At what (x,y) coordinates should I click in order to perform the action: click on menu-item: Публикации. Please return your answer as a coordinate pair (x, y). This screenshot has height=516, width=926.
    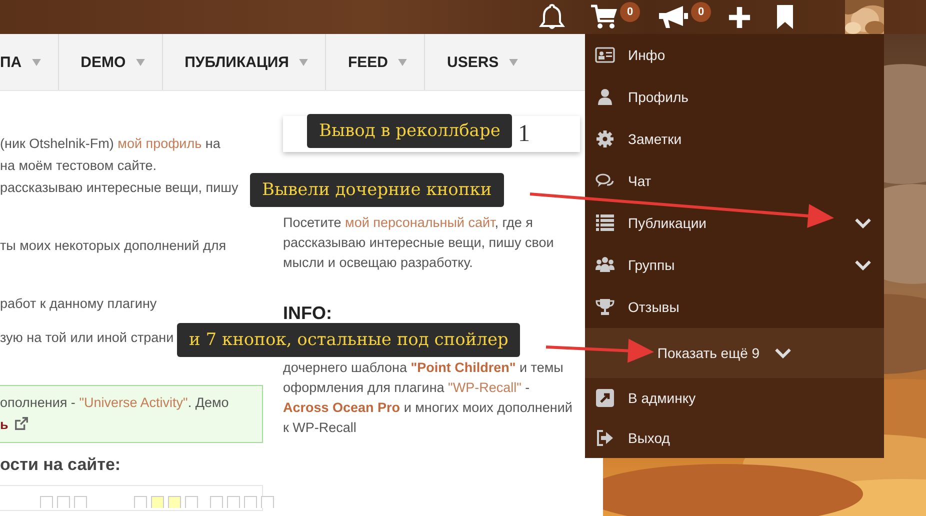
    Looking at the image, I should click on (734, 223).